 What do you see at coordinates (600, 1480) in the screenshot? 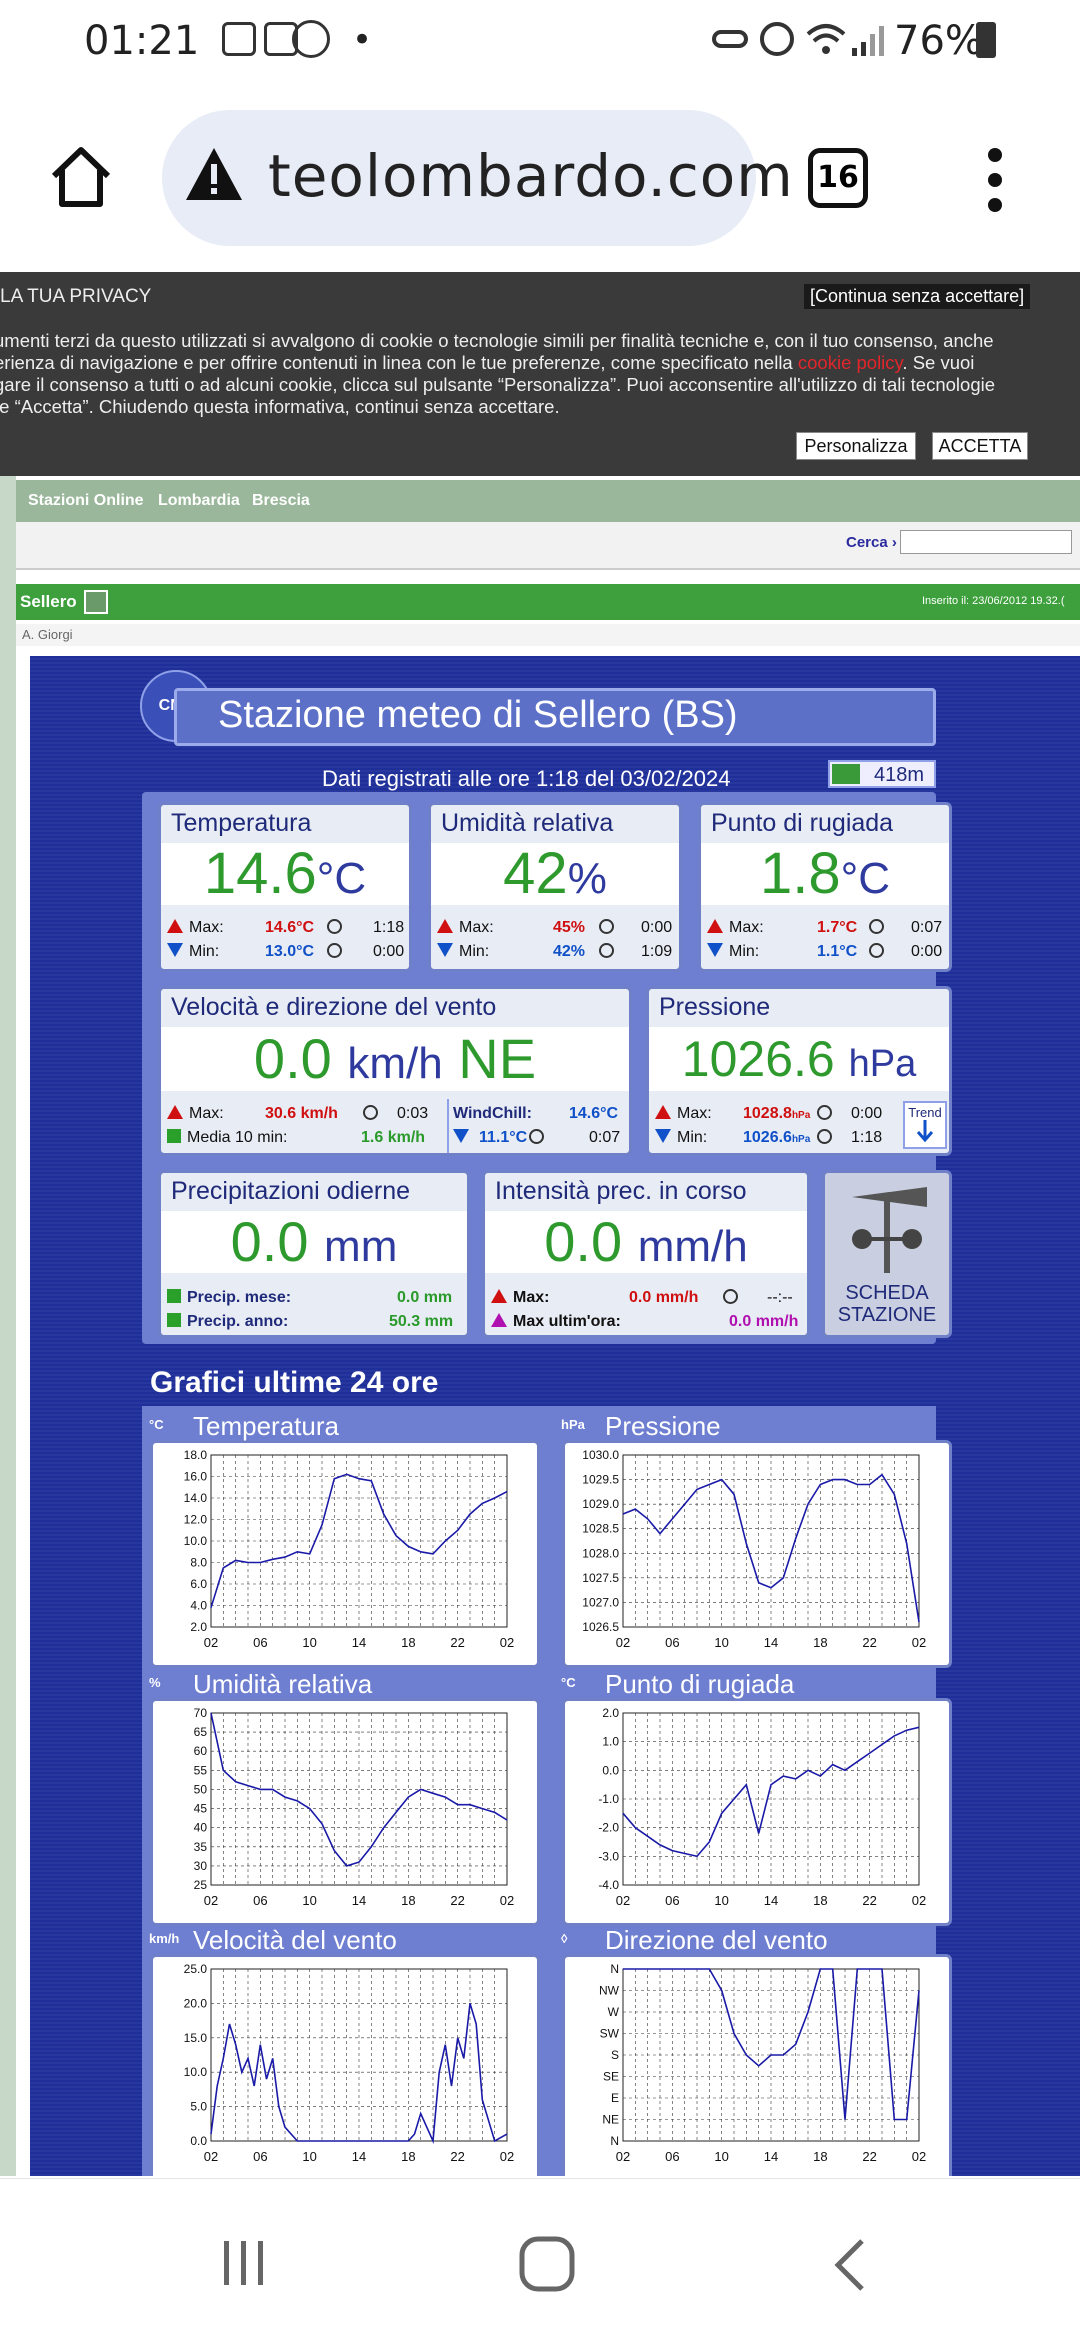
I see `y-tick-label: 1029.5` at bounding box center [600, 1480].